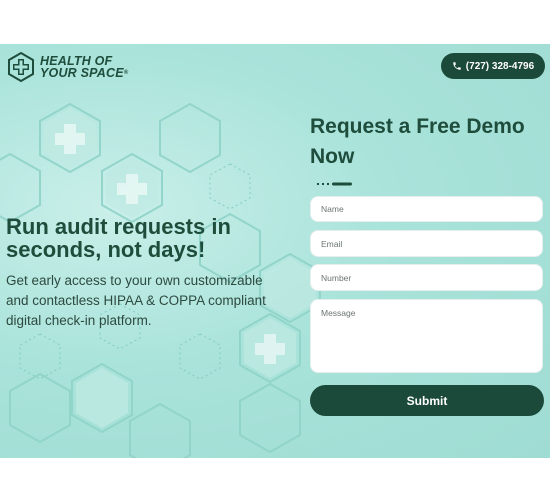 This screenshot has height=500, width=550. What do you see at coordinates (427, 400) in the screenshot?
I see `submit-button: Submit` at bounding box center [427, 400].